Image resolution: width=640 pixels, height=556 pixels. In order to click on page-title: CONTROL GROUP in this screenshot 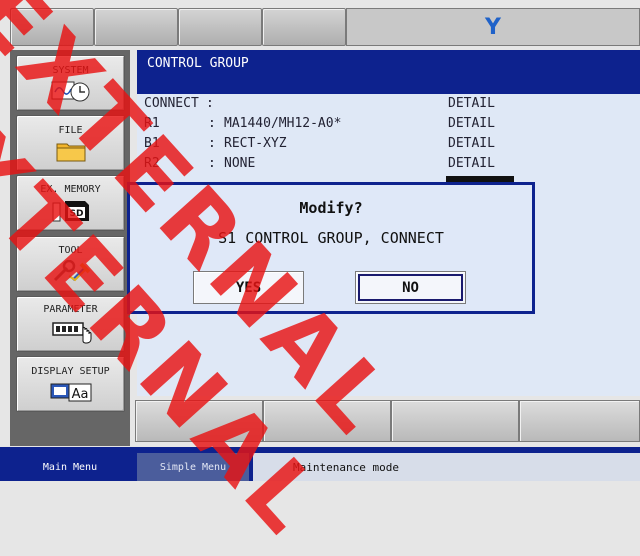, I will do `click(198, 63)`.